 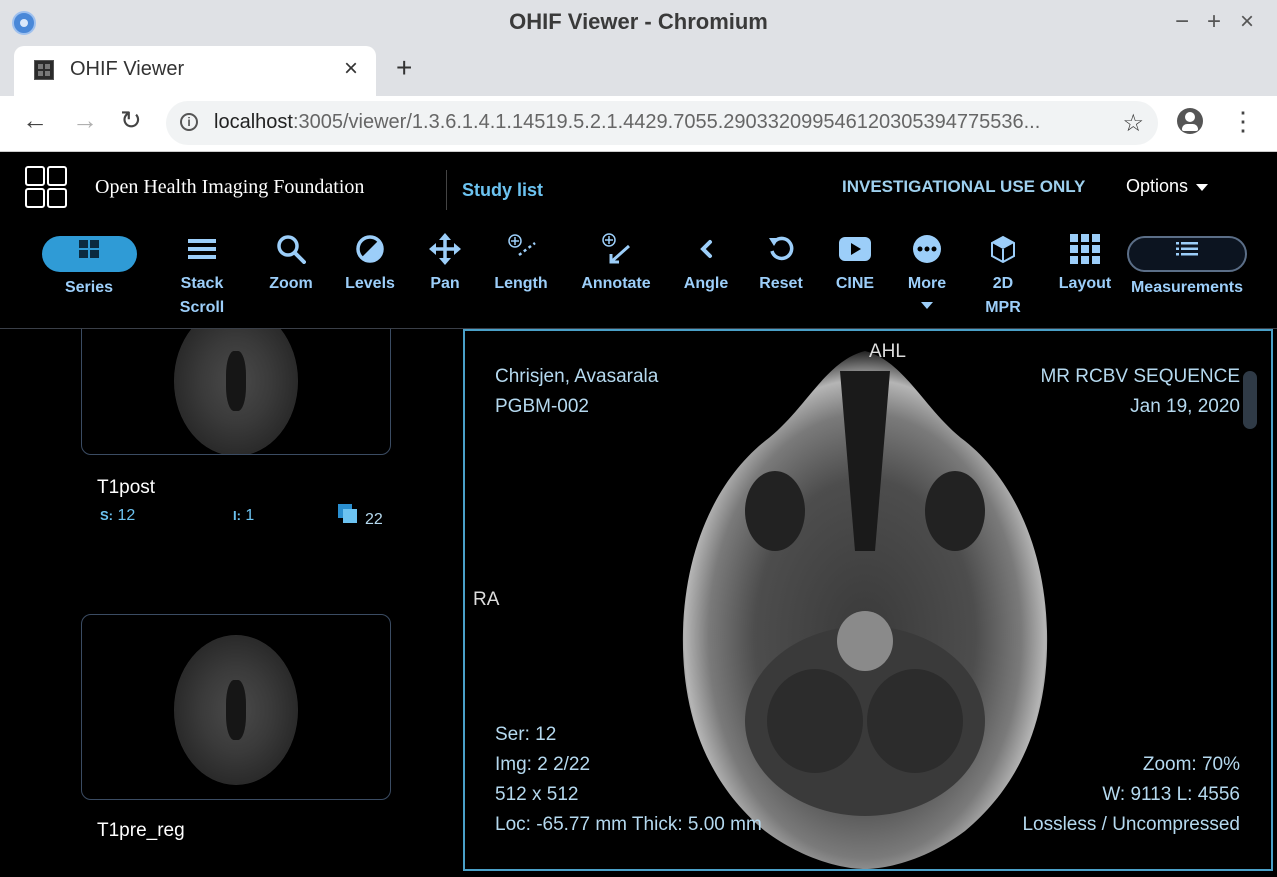 I want to click on series-thumbnail-t1post, so click(x=236, y=392).